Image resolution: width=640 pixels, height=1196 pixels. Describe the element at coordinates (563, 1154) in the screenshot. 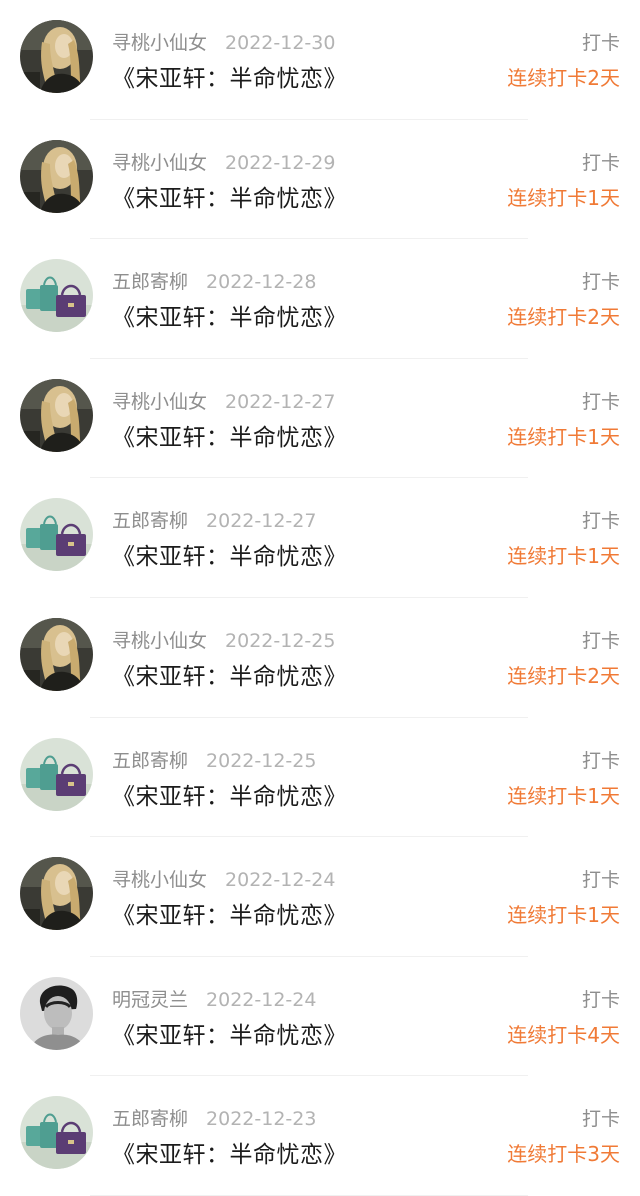

I see `streak-badge: 连续打卡3天` at that location.